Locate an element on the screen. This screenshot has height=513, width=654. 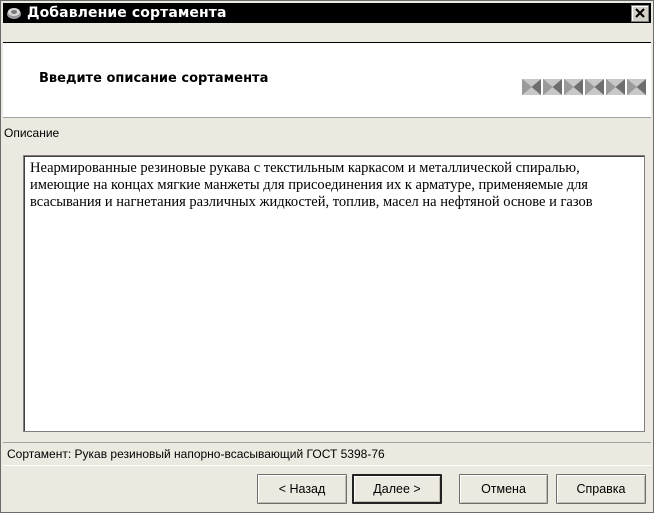
description-label: Описание is located at coordinates (32, 133).